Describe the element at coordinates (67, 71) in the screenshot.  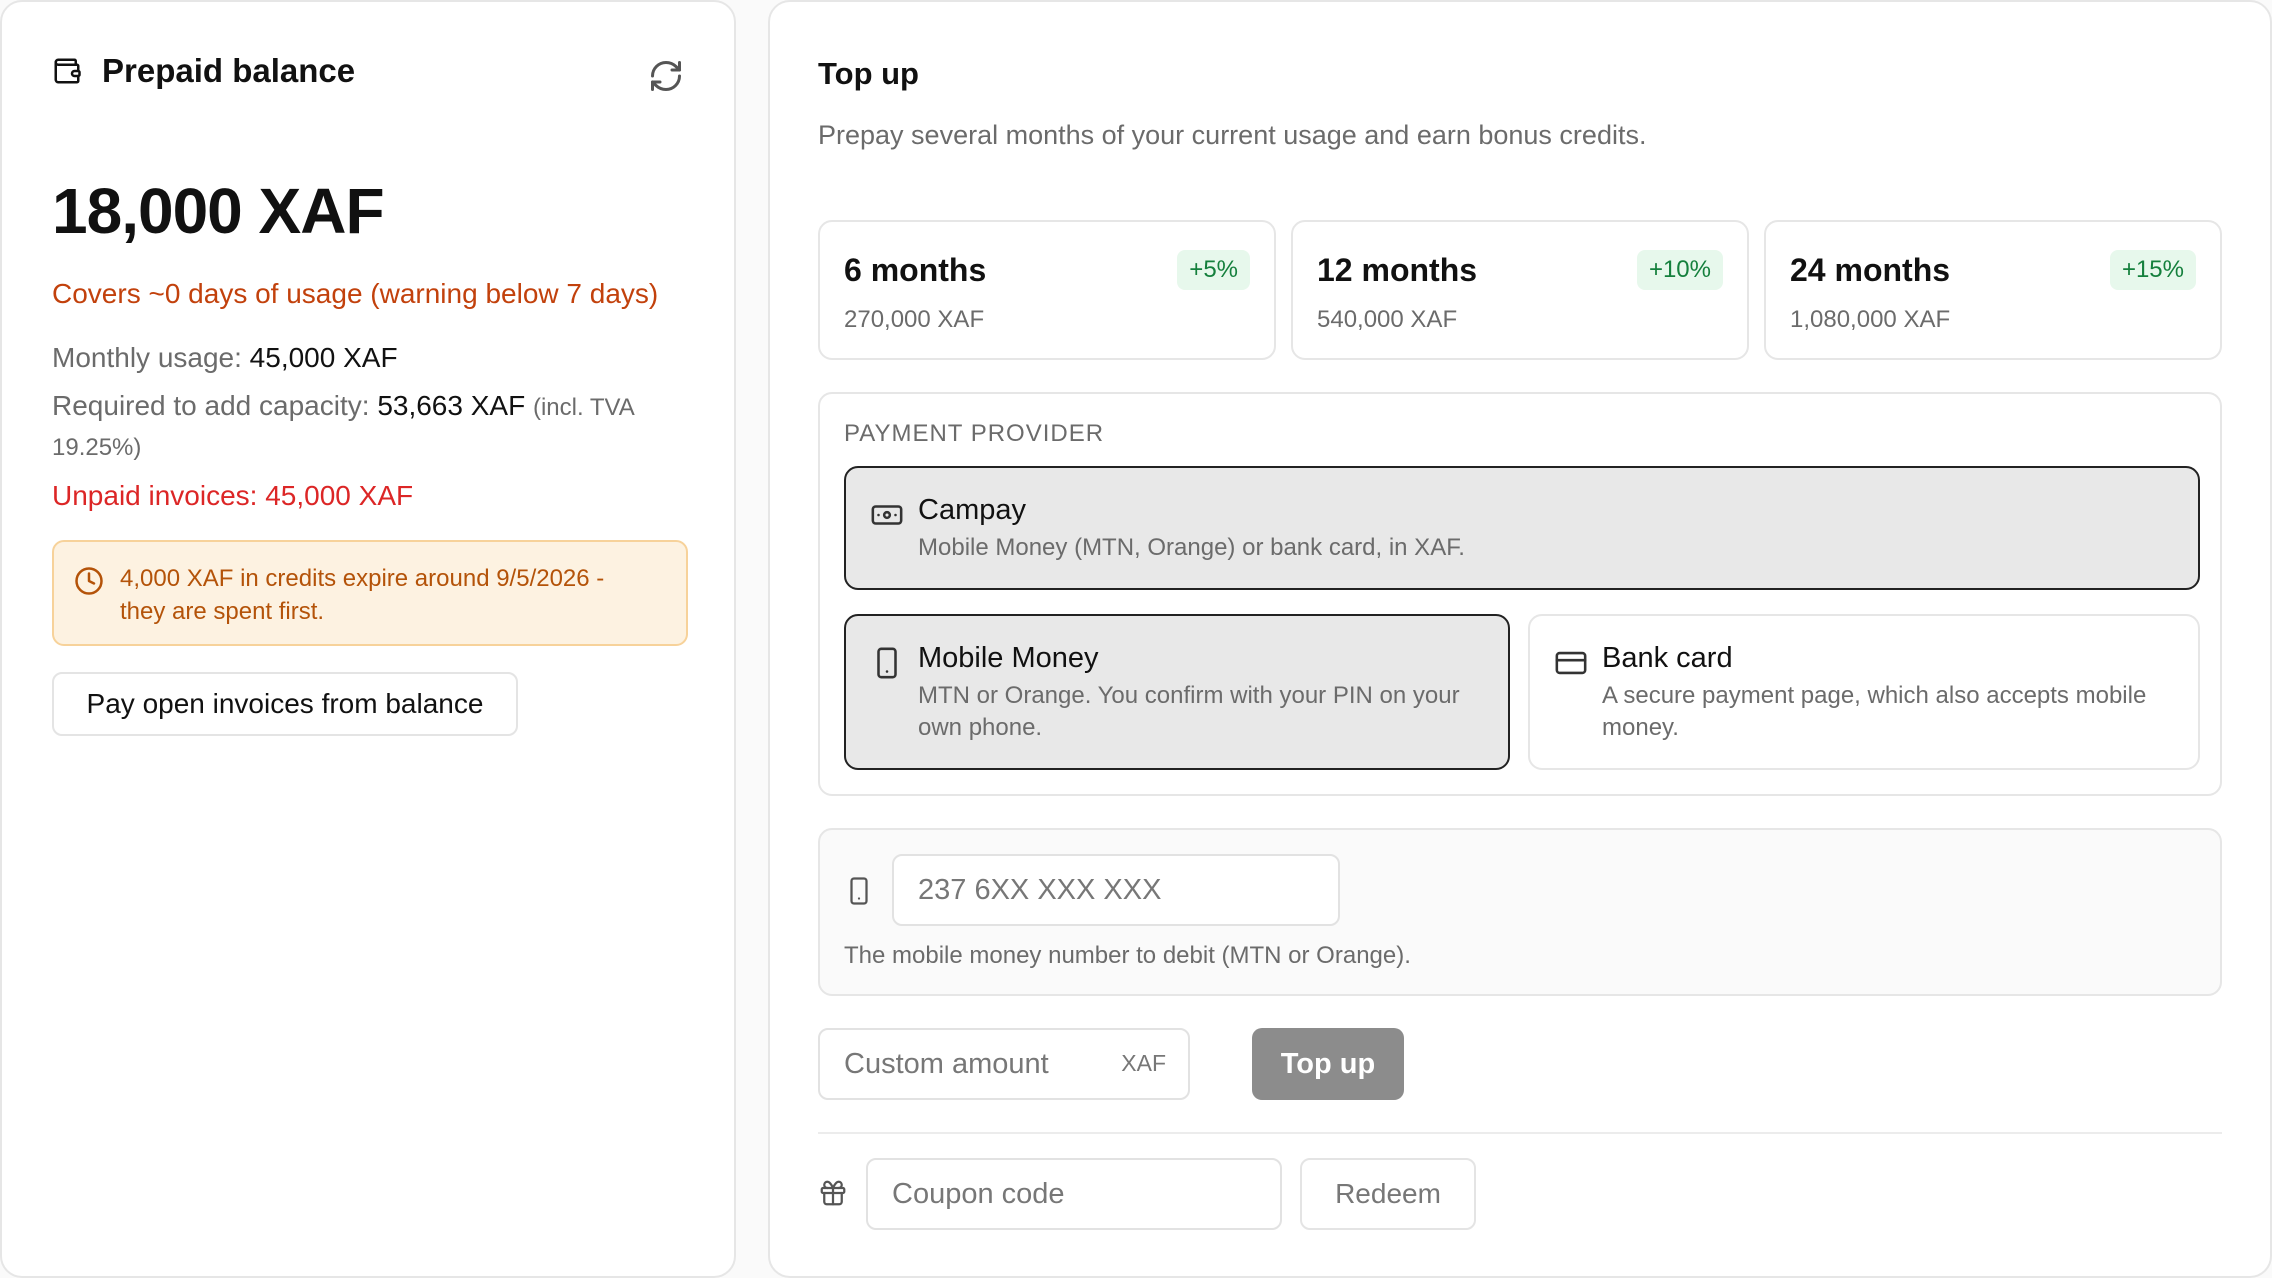
I see `wallet-icon` at that location.